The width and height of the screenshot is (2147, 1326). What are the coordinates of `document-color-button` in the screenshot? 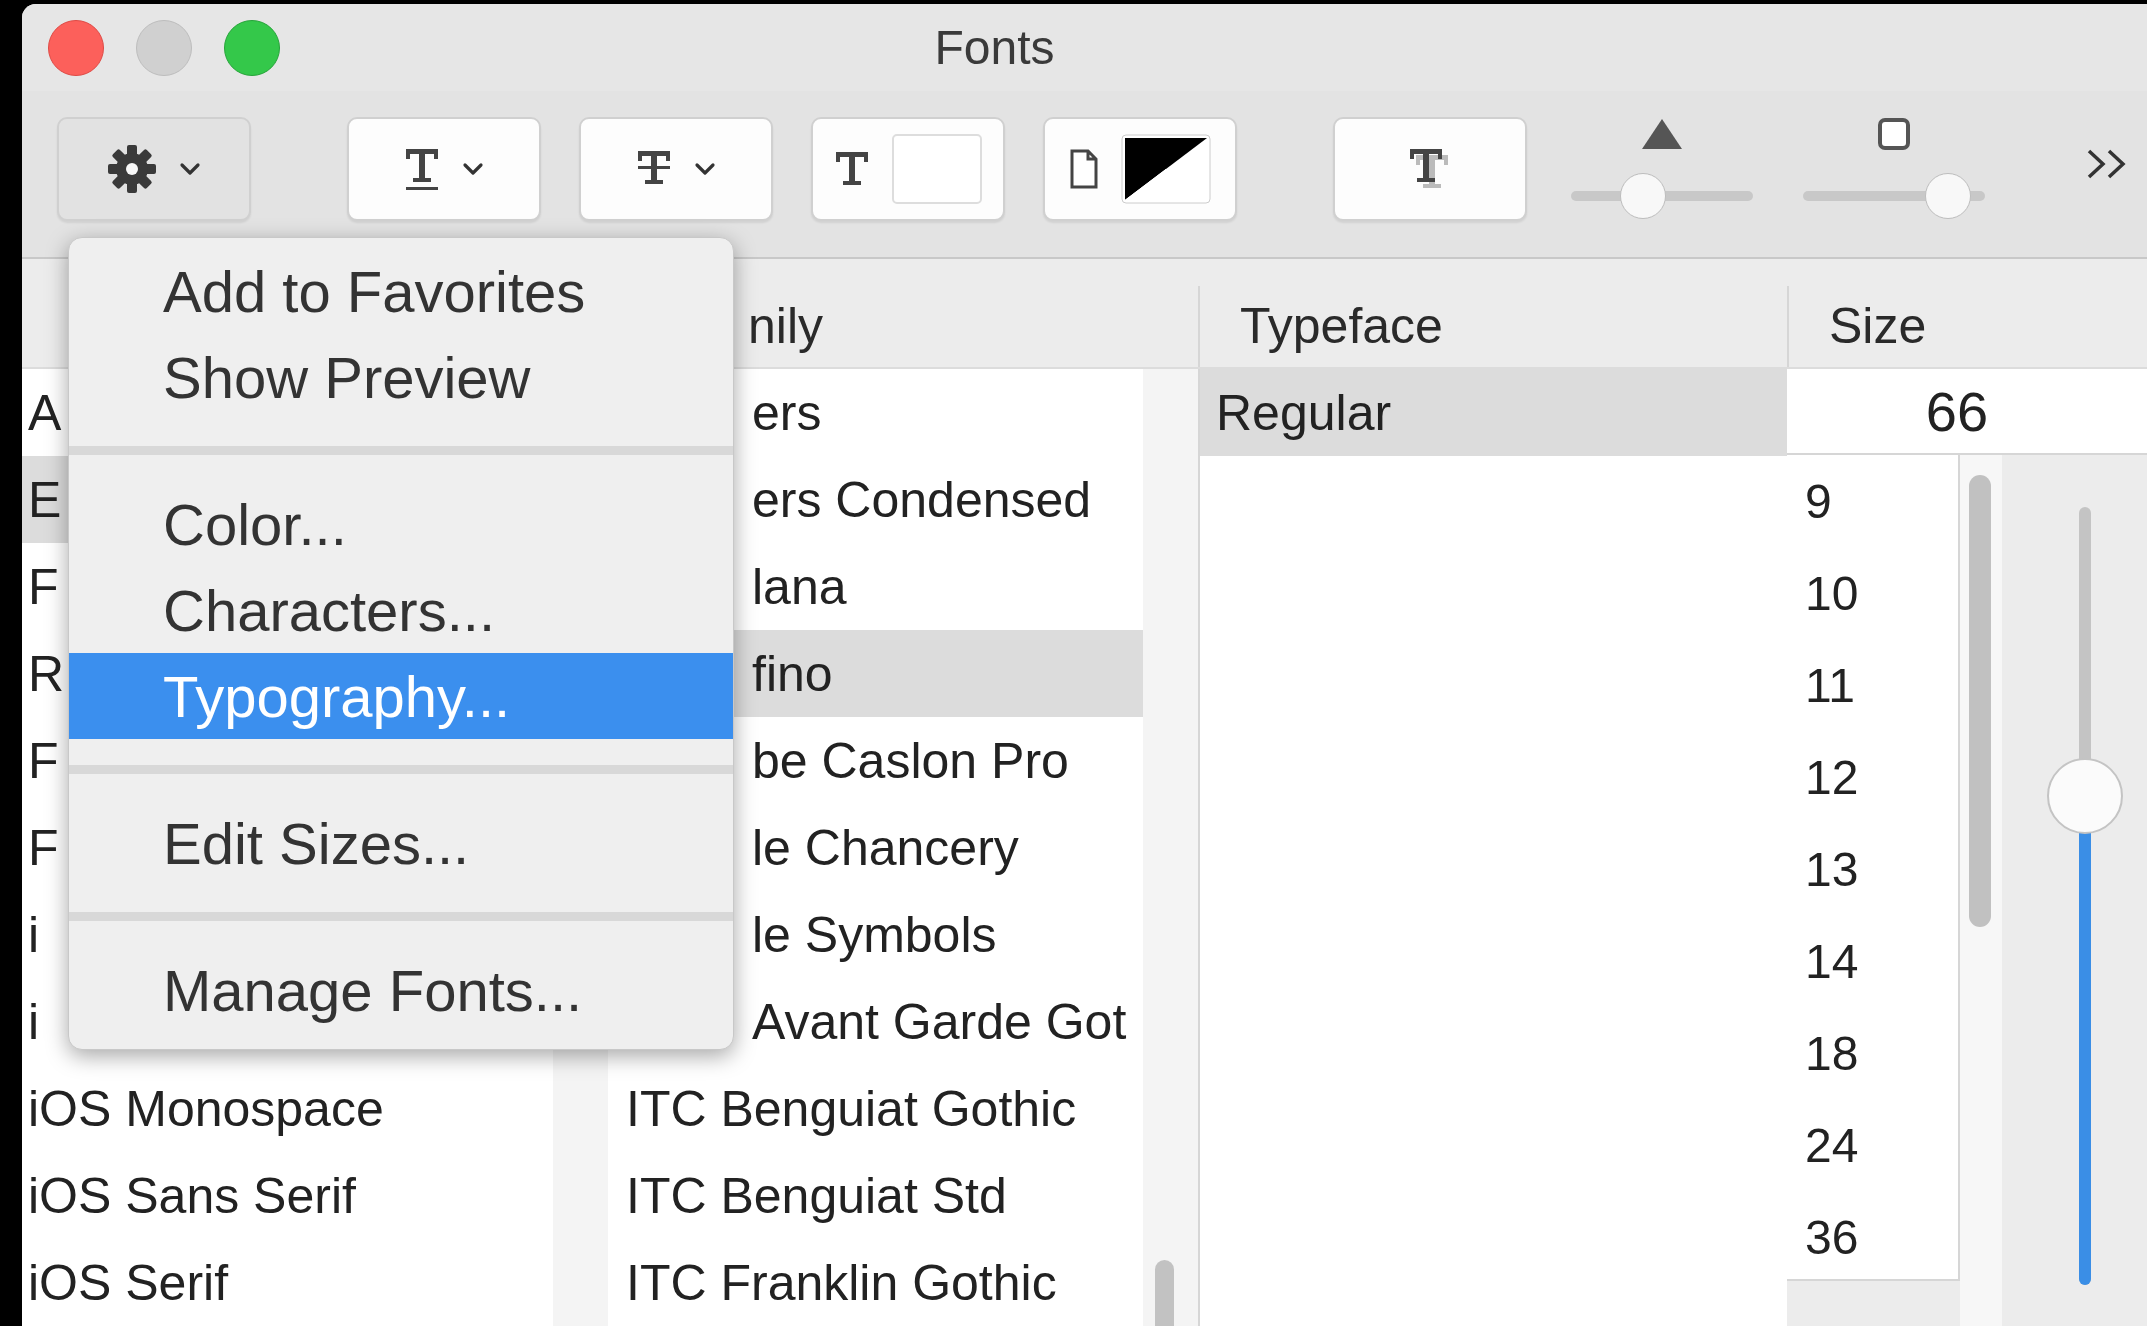 It's located at (1140, 169).